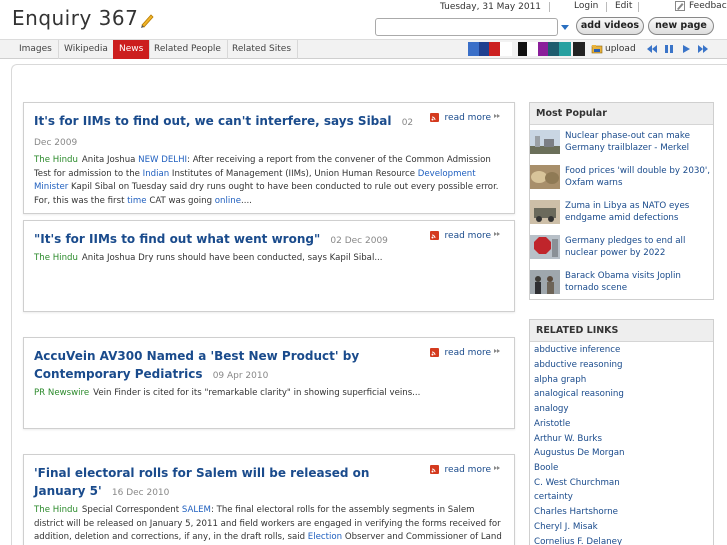 This screenshot has width=727, height=545. What do you see at coordinates (610, 26) in the screenshot?
I see `add-videos-button: add videos` at bounding box center [610, 26].